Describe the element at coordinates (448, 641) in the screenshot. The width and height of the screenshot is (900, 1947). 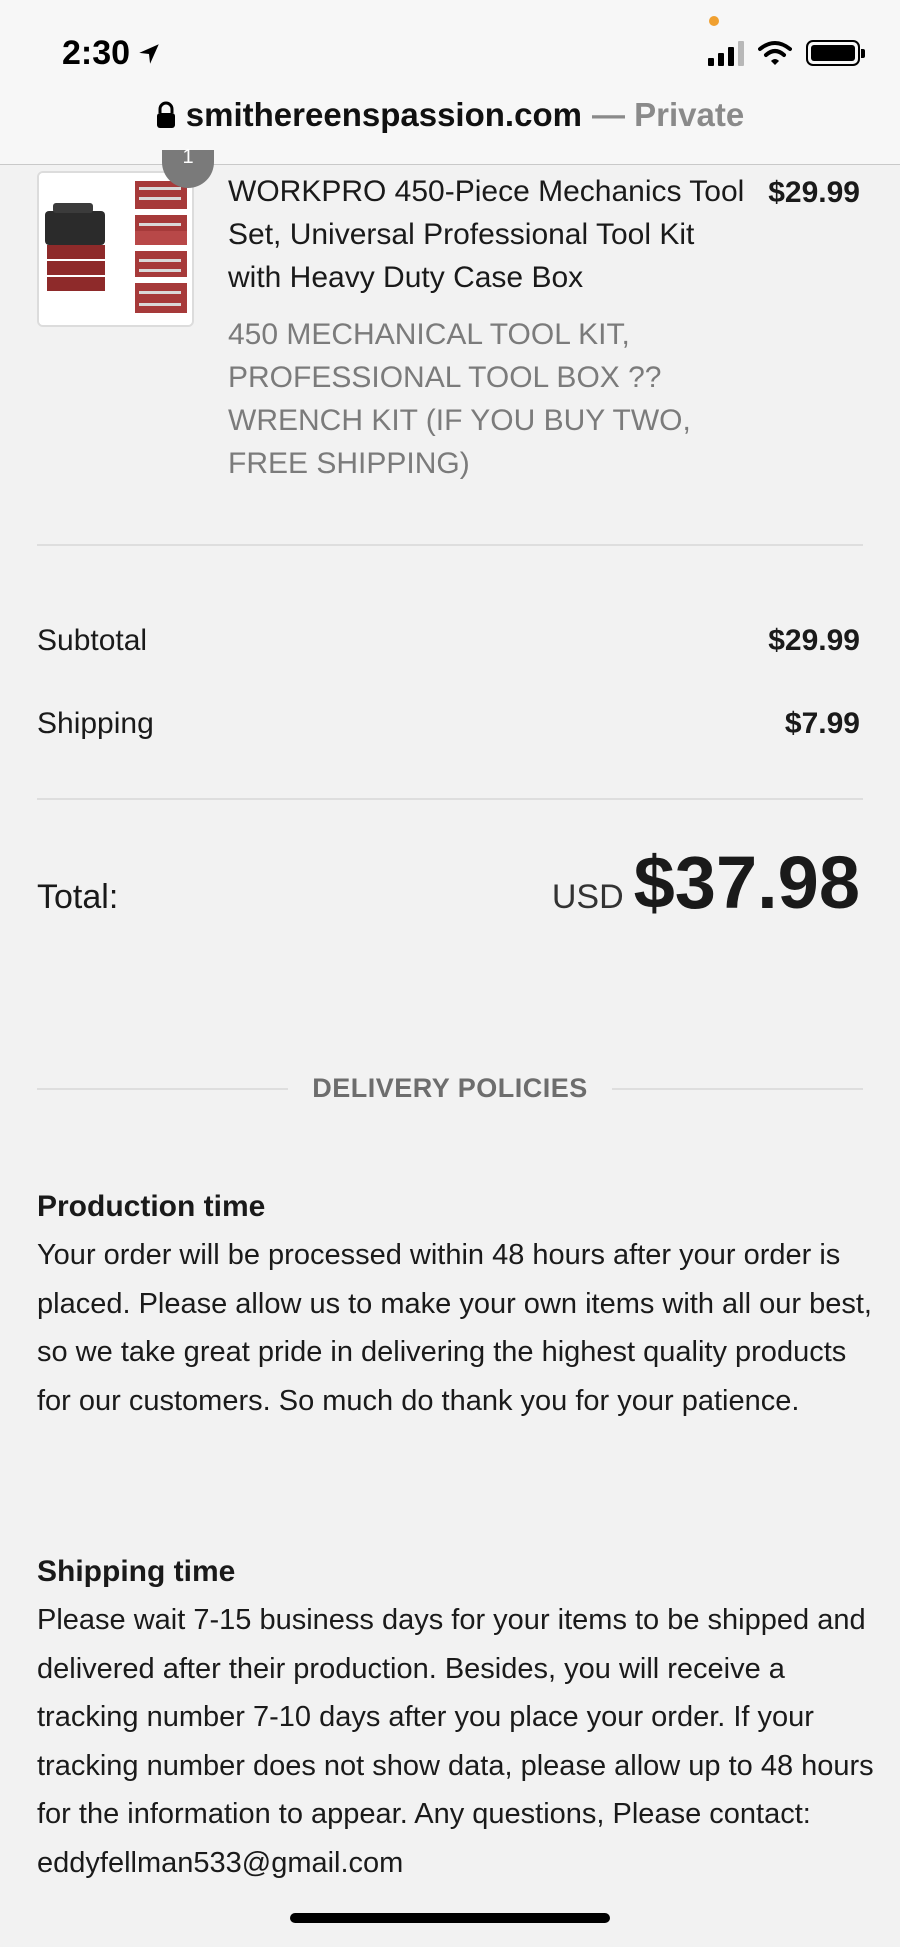
I see `subtotal-row: Subtotal $29.99` at that location.